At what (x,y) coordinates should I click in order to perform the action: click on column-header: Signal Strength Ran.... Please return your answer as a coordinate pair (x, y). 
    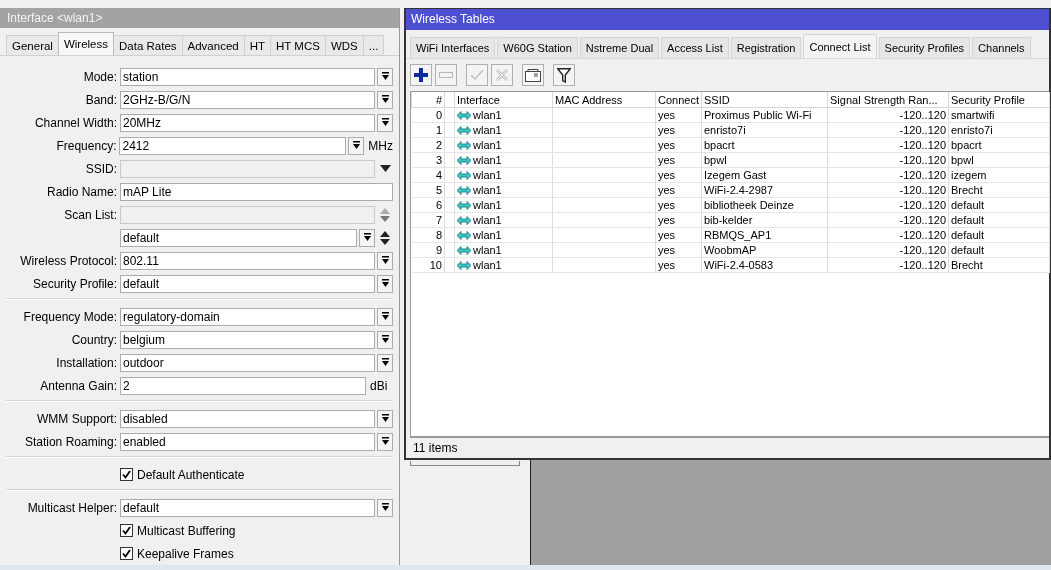
    Looking at the image, I should click on (888, 100).